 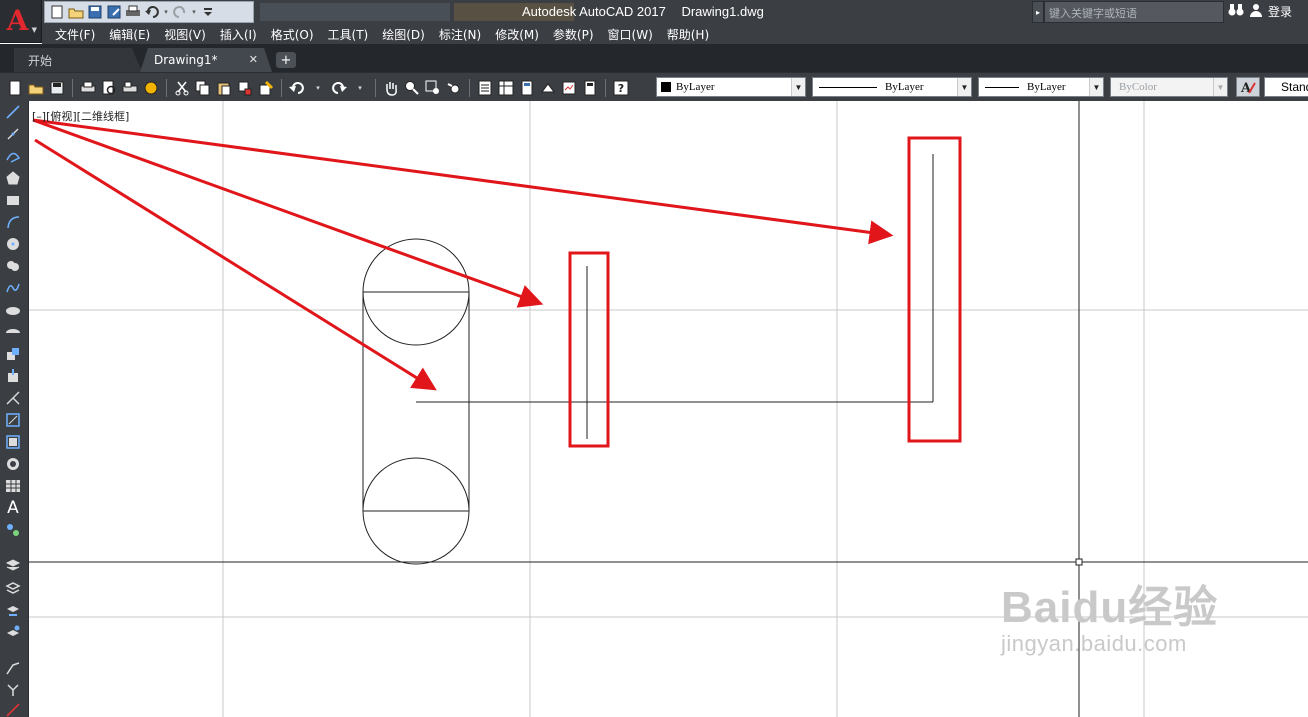 I want to click on search-expand-icon: ▸, so click(x=1038, y=12).